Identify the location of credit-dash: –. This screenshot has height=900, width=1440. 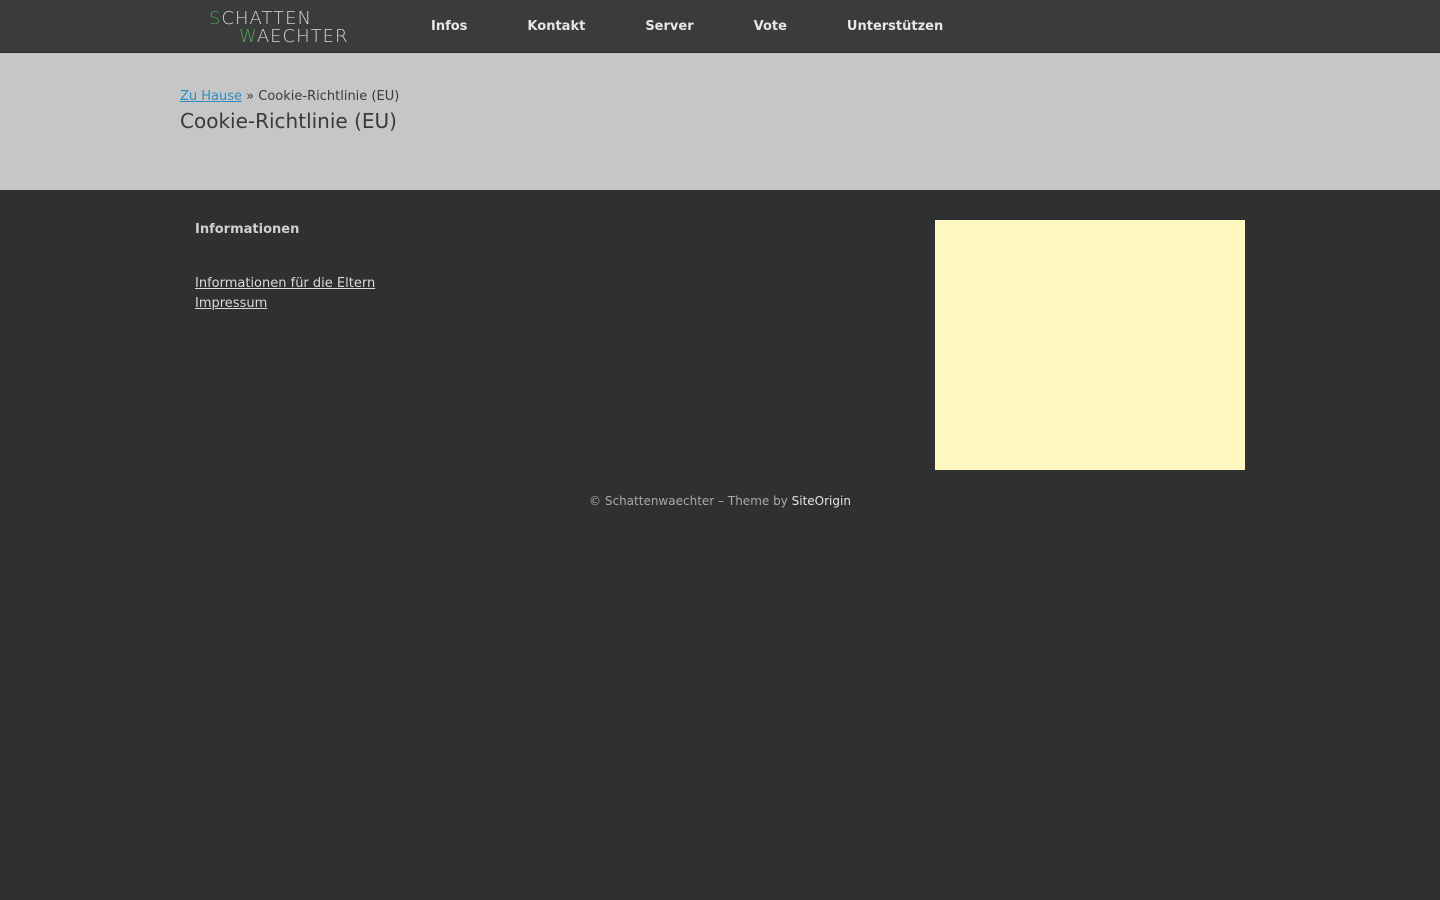
(721, 501).